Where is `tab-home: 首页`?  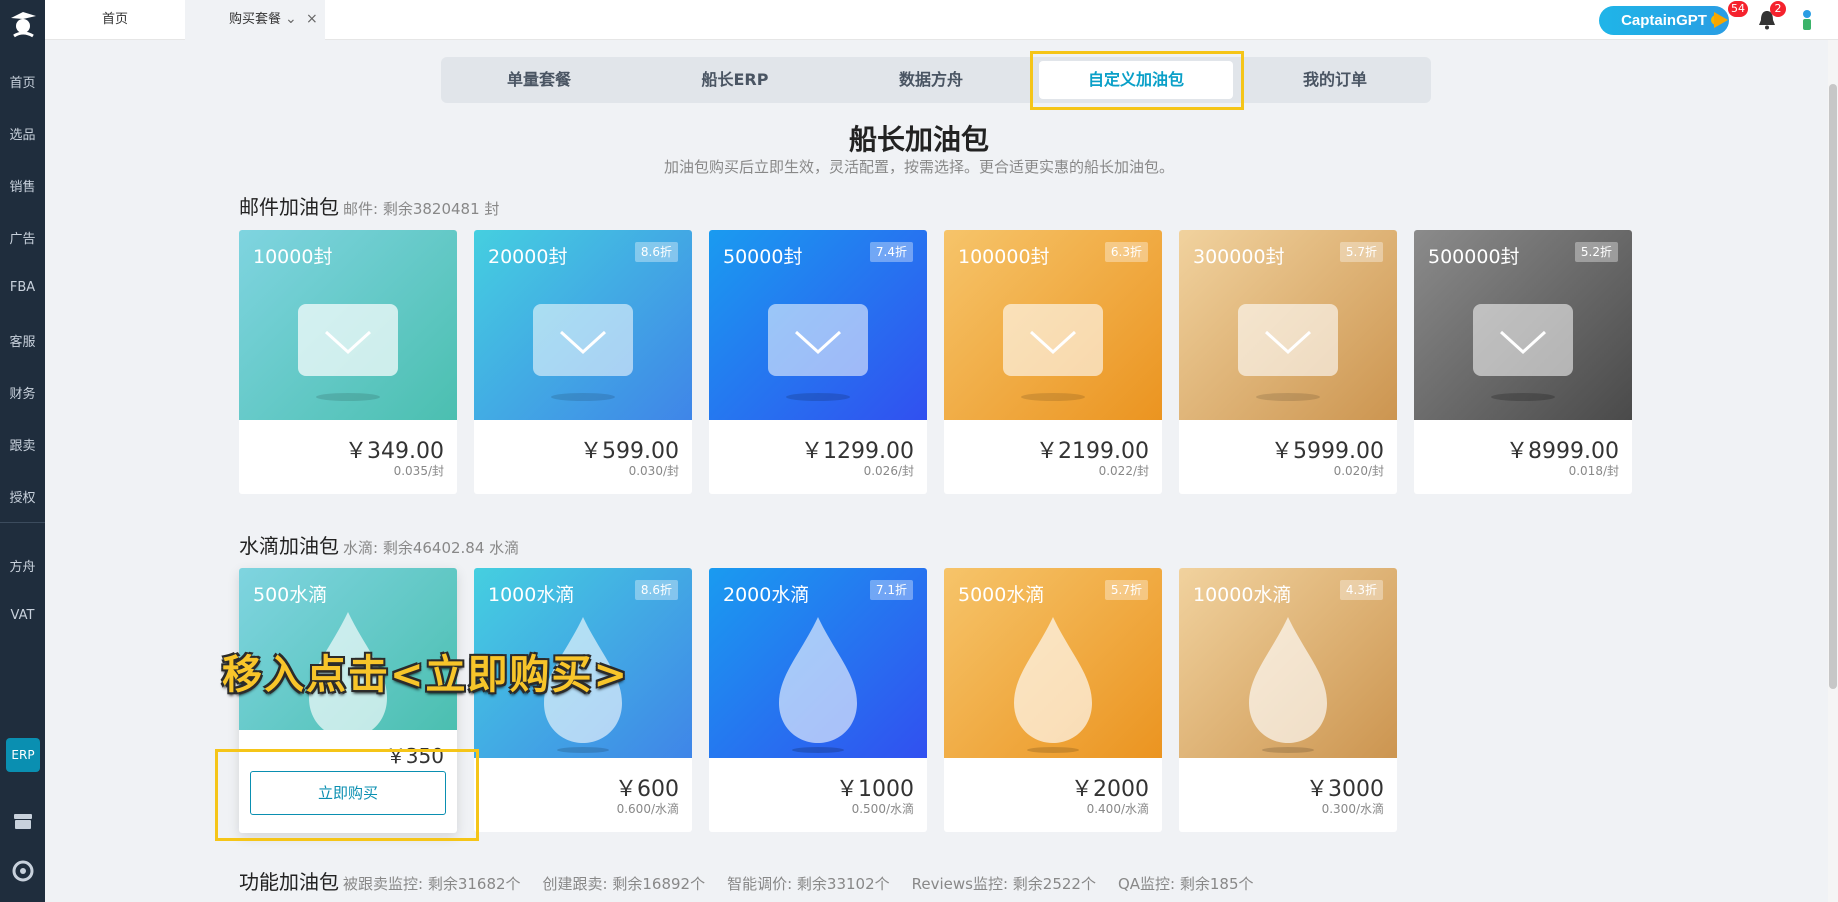
tab-home: 首页 is located at coordinates (115, 20).